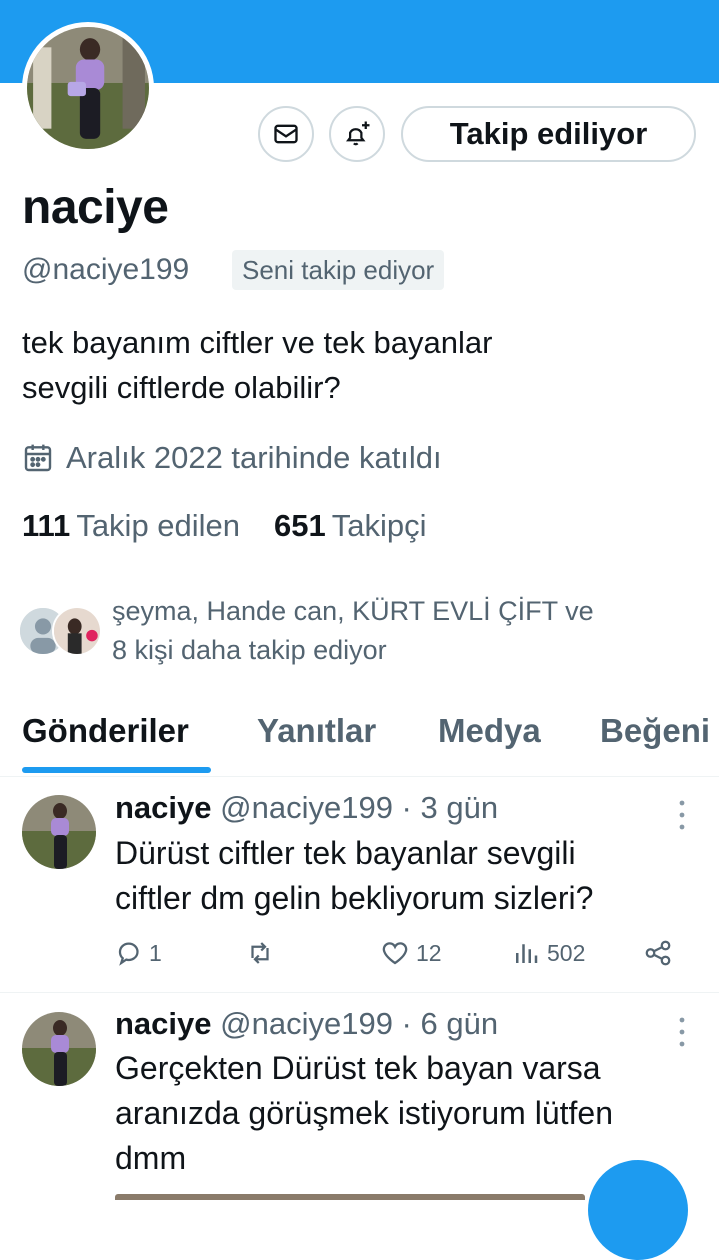  What do you see at coordinates (106, 269) in the screenshot?
I see `user-handle: @naciye199` at bounding box center [106, 269].